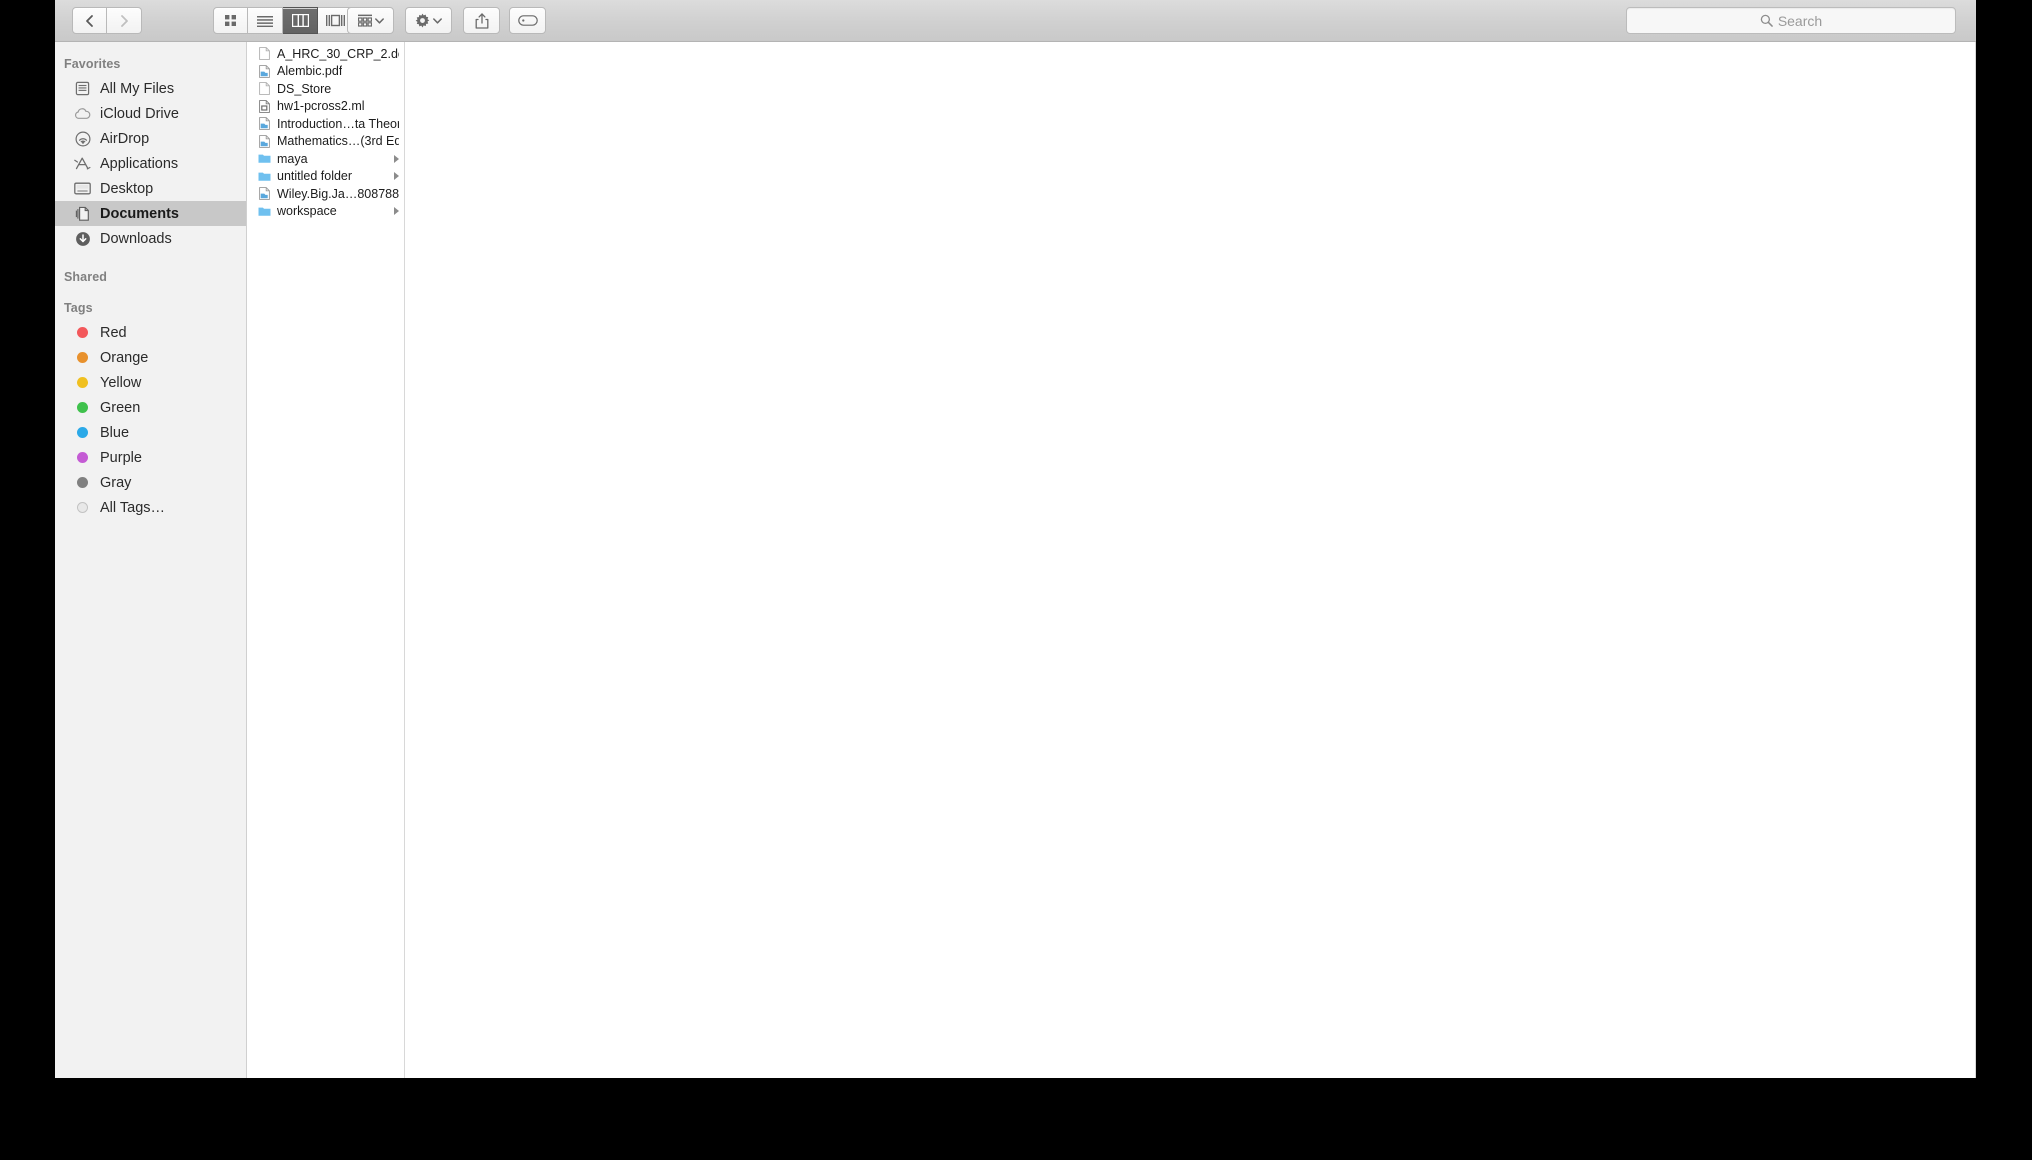 The image size is (2032, 1160). Describe the element at coordinates (150, 432) in the screenshot. I see `sidebar-item-tag-blue: Blue` at that location.